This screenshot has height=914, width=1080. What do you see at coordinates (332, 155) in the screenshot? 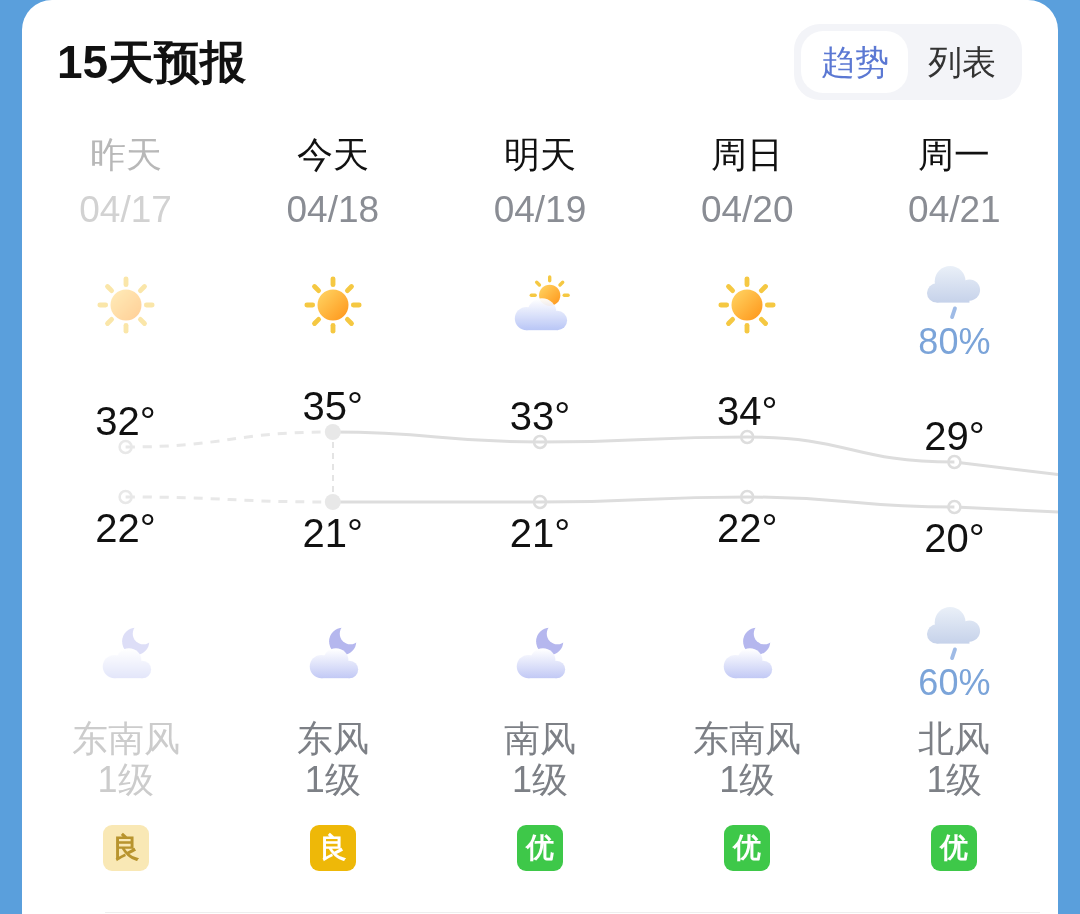
I see `day-name: 今天` at bounding box center [332, 155].